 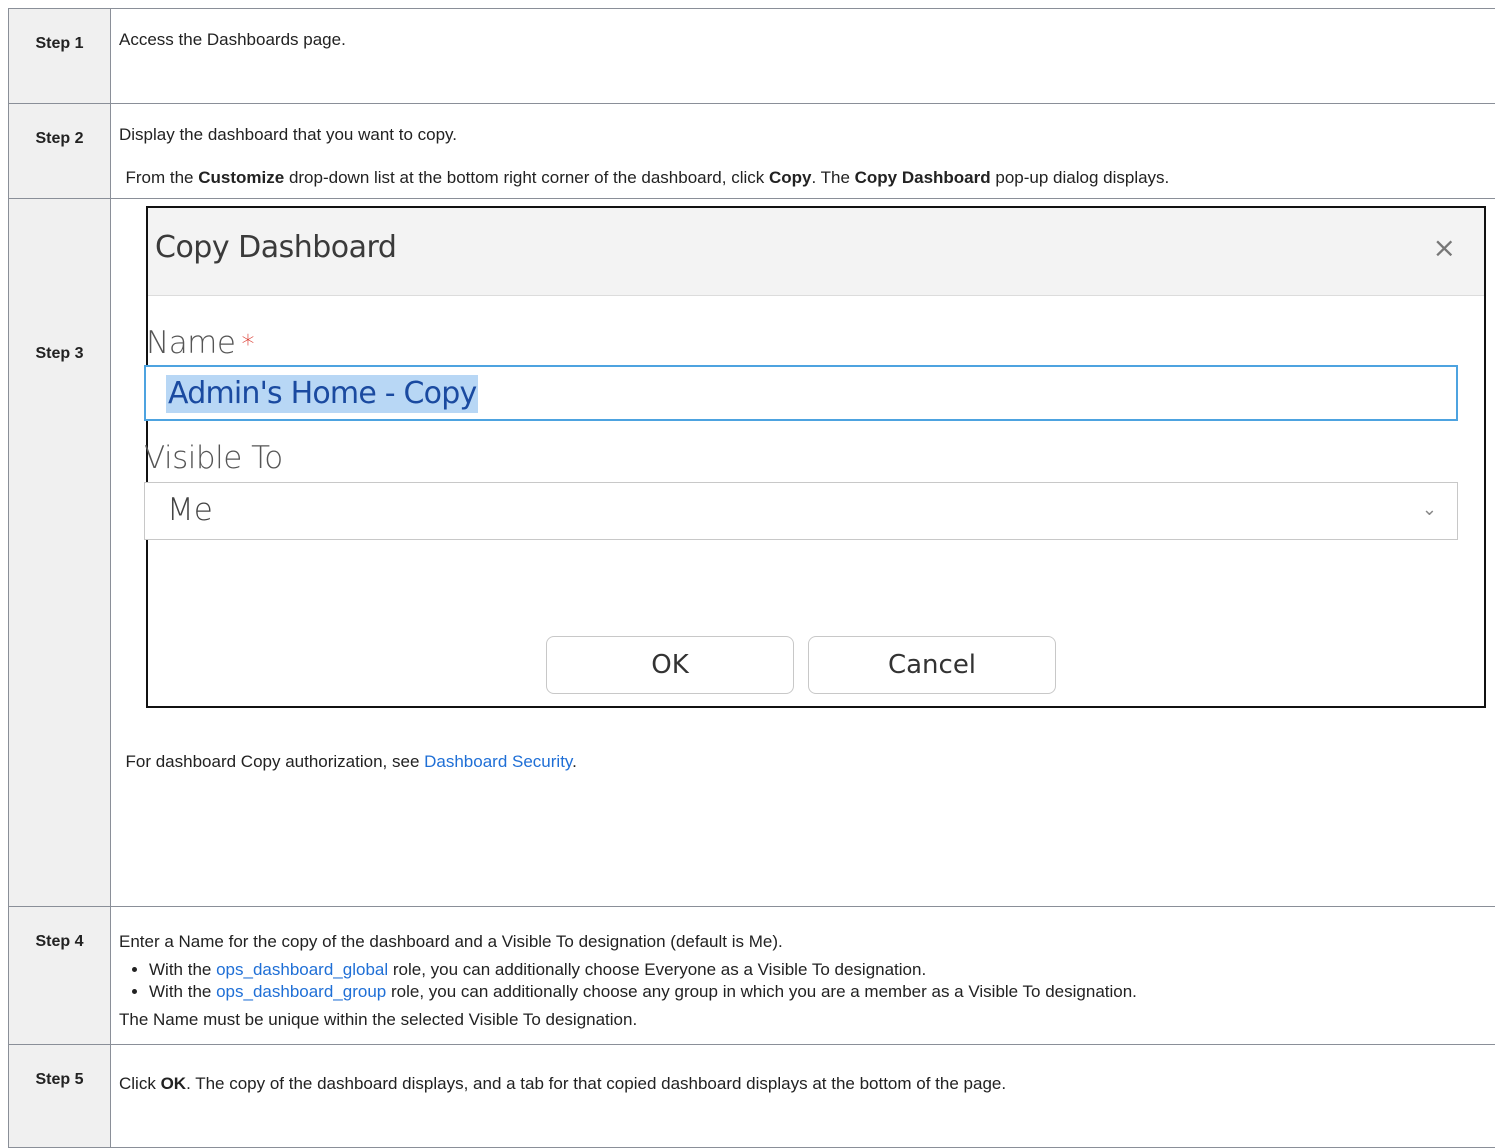 What do you see at coordinates (832, 177) in the screenshot?
I see `text-run: . The` at bounding box center [832, 177].